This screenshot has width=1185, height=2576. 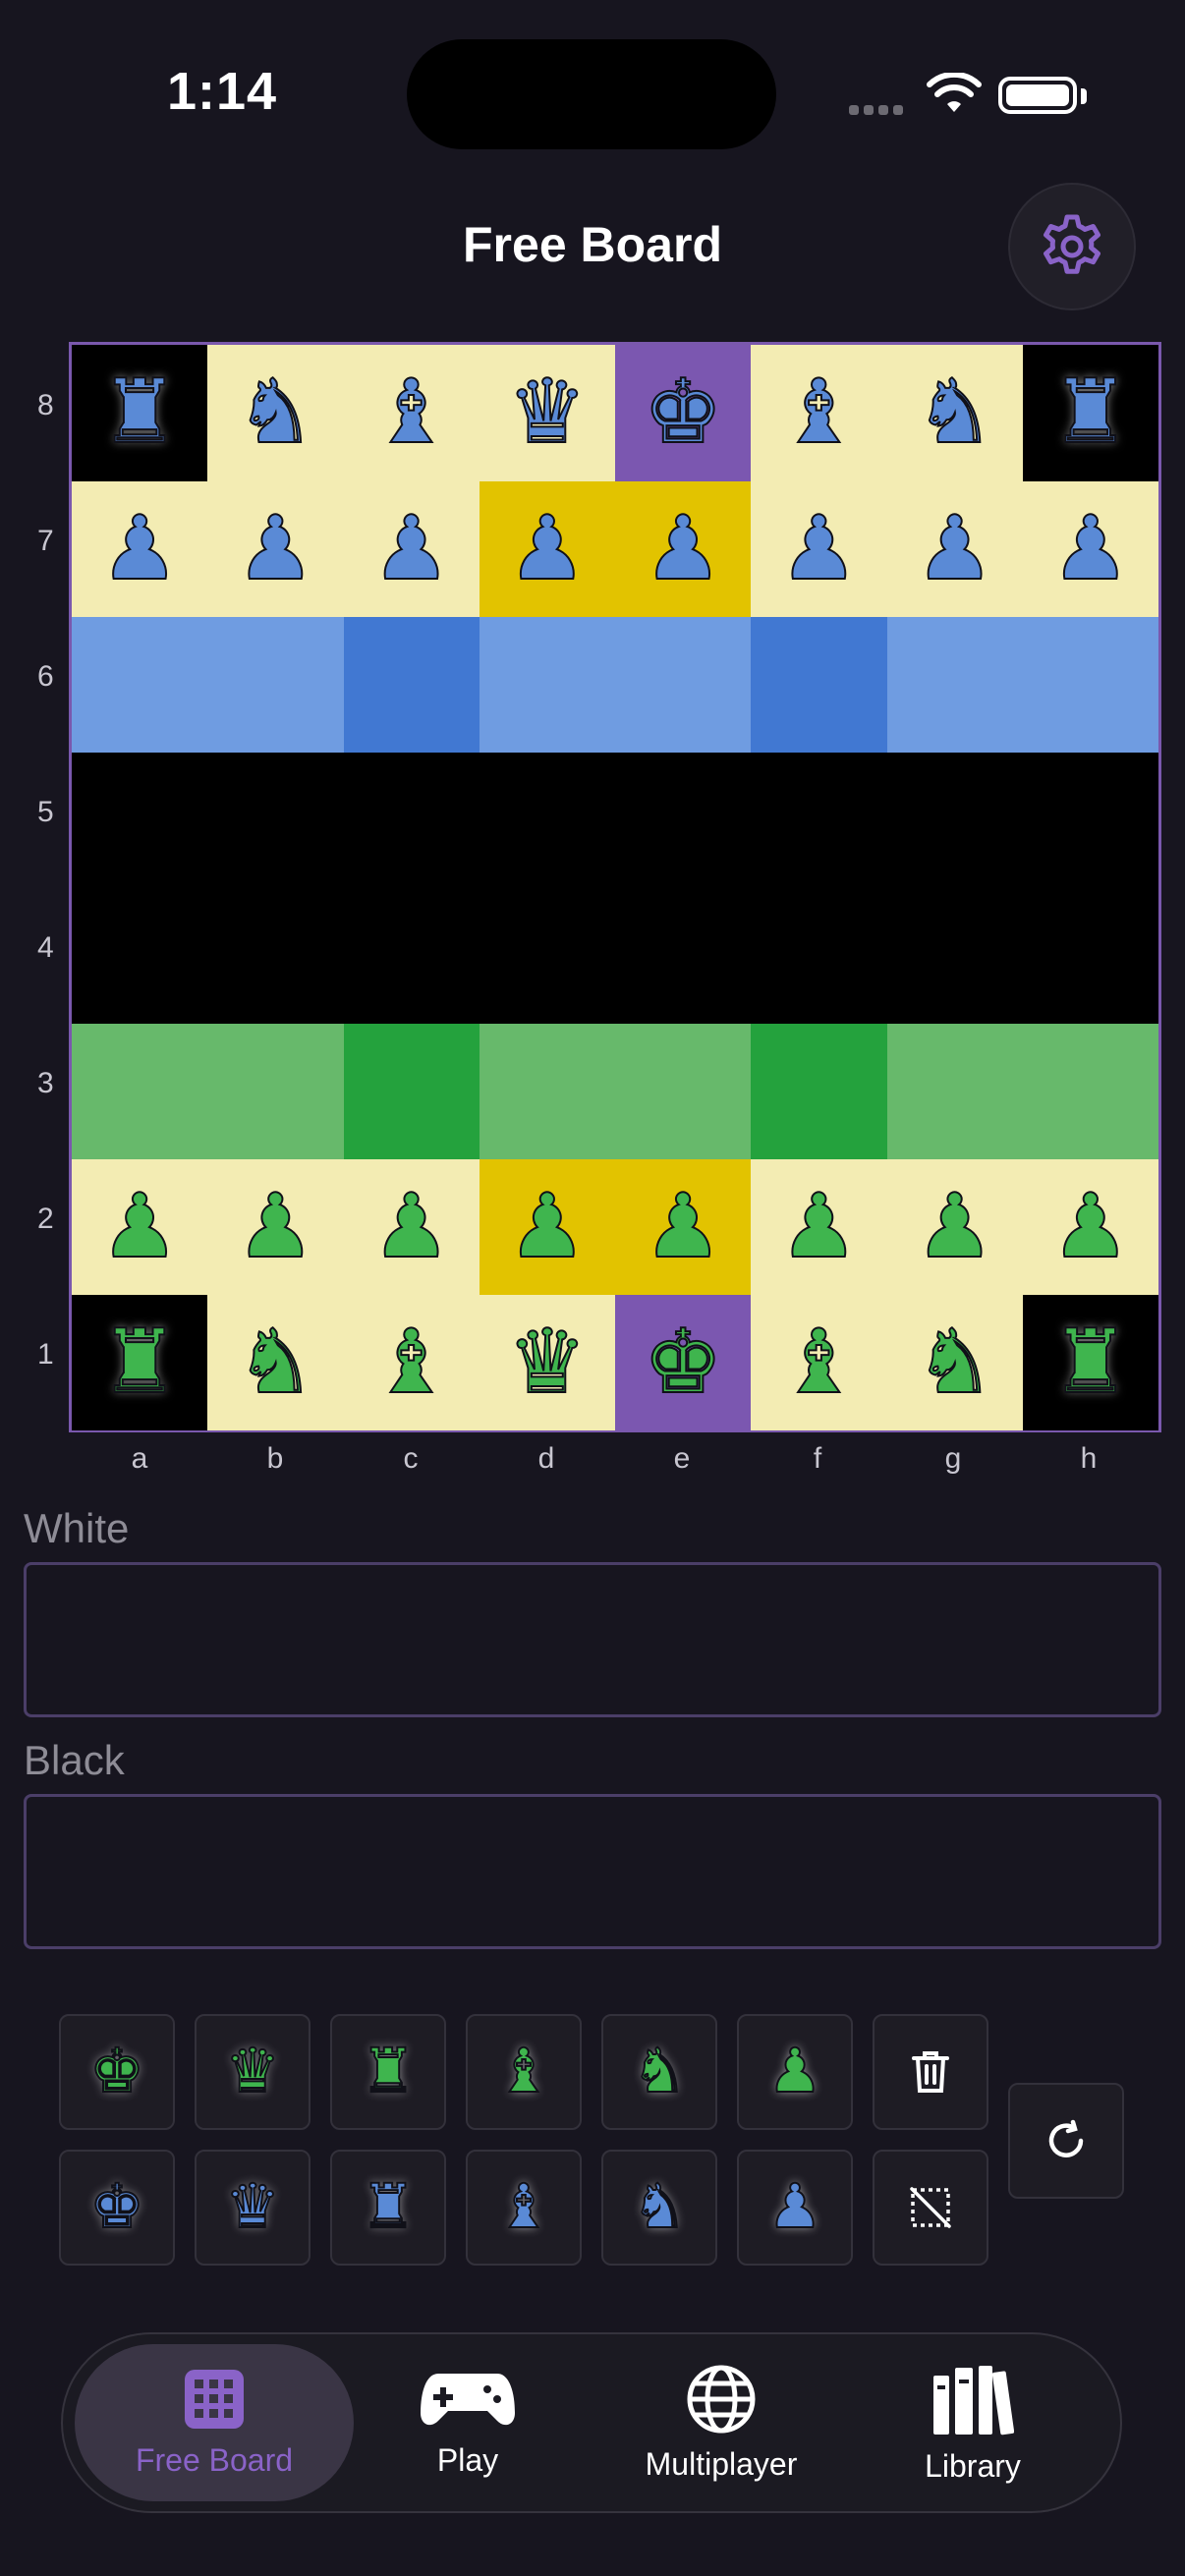 What do you see at coordinates (684, 820) in the screenshot?
I see `square-e5` at bounding box center [684, 820].